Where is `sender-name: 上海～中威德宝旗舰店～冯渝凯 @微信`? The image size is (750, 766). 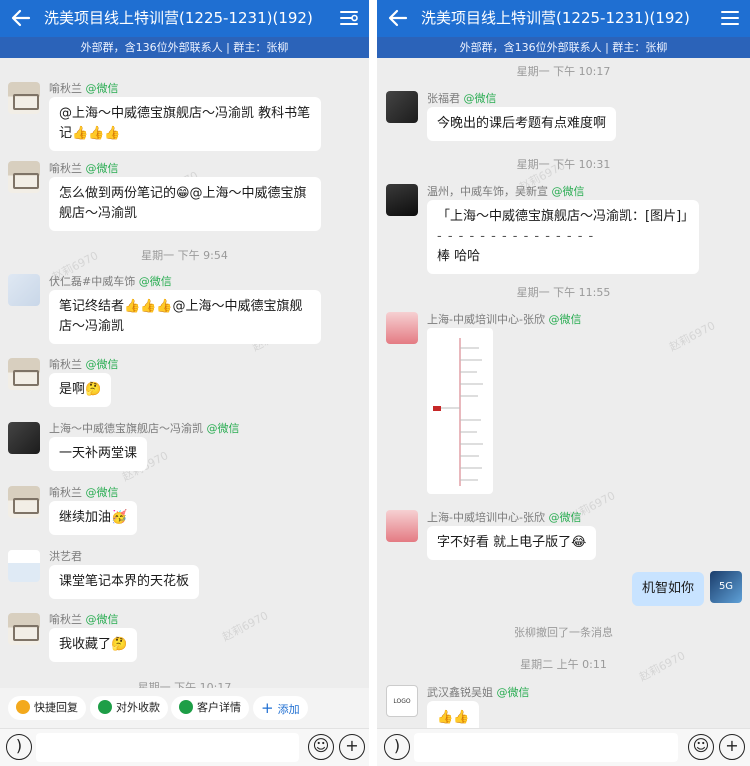 sender-name: 上海～中威德宝旗舰店～冯渝凯 @微信 is located at coordinates (144, 428).